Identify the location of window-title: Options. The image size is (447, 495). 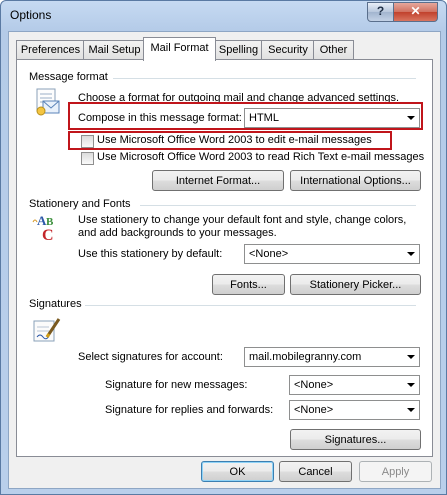
(31, 15).